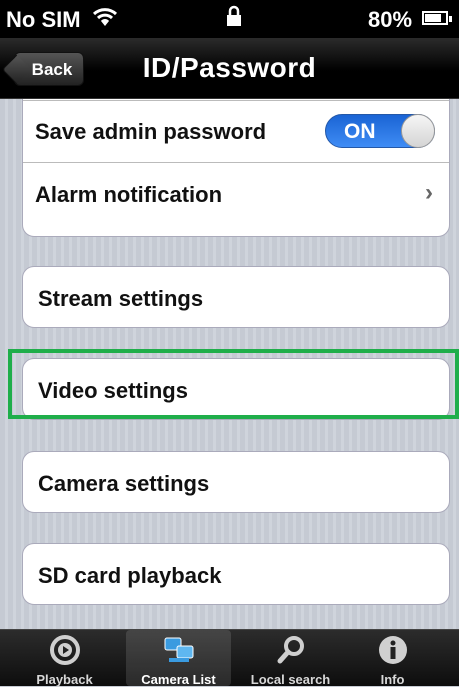 This screenshot has height=687, width=459. I want to click on tab-playback: Playback, so click(64, 658).